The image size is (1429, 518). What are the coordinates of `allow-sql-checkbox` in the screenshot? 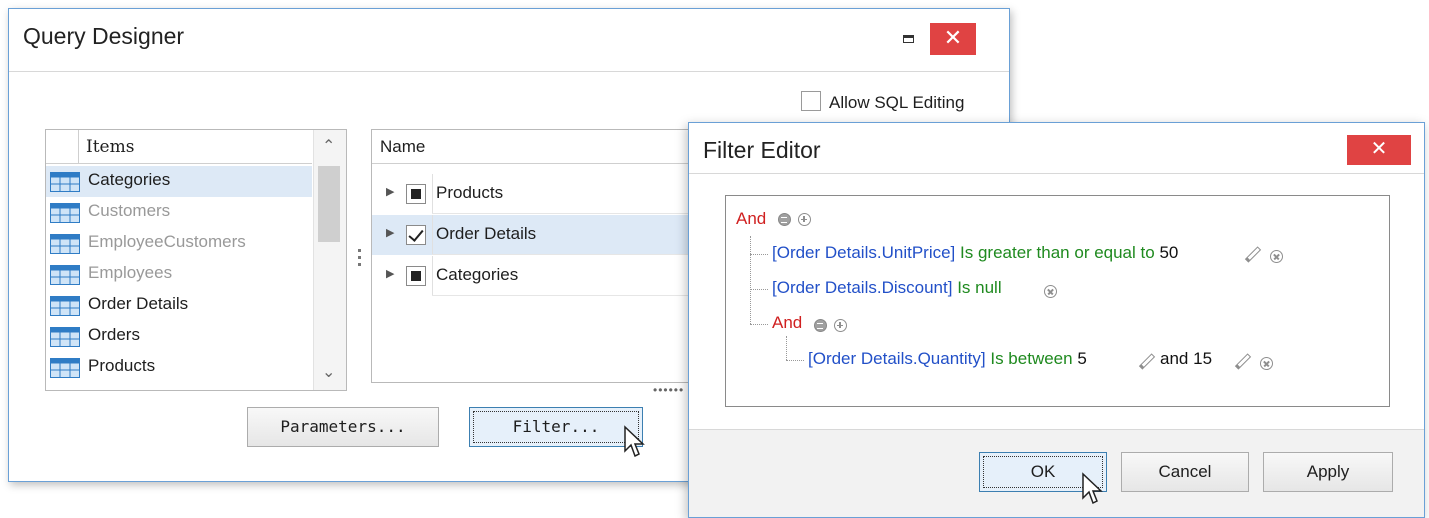 It's located at (811, 101).